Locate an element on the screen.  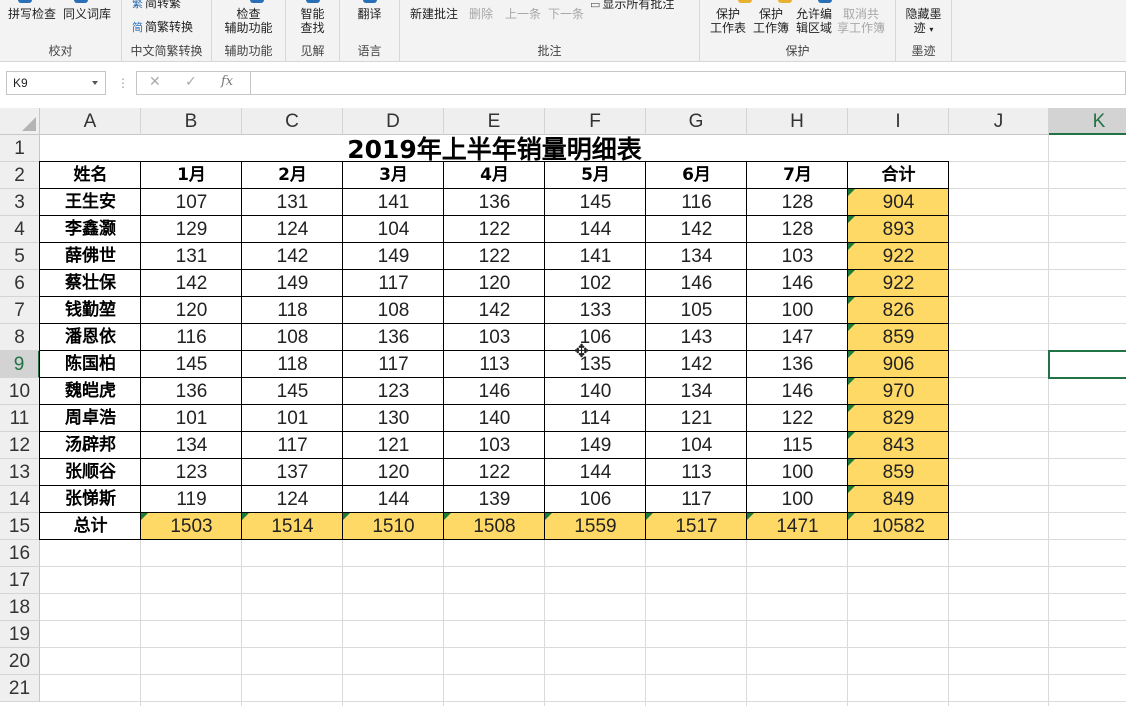
check-accessibility-button: 检查 辅助功能 is located at coordinates (248, 21).